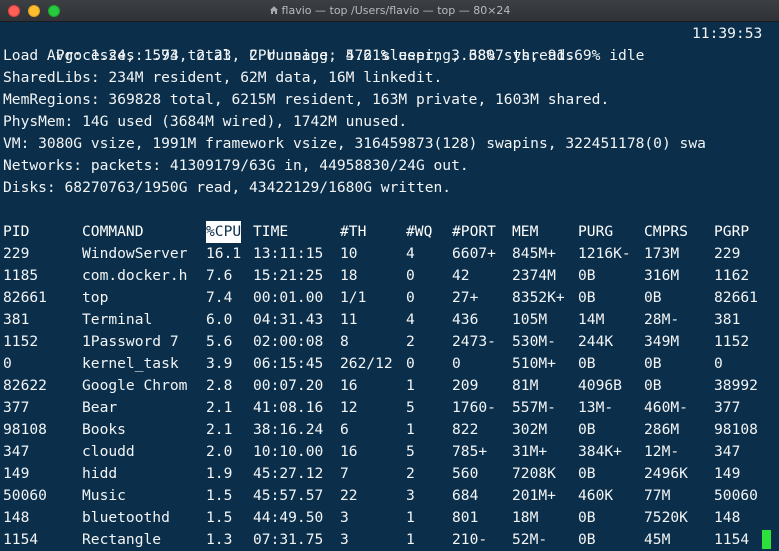  What do you see at coordinates (530, 539) in the screenshot?
I see `table-cell-mem: 52M-` at bounding box center [530, 539].